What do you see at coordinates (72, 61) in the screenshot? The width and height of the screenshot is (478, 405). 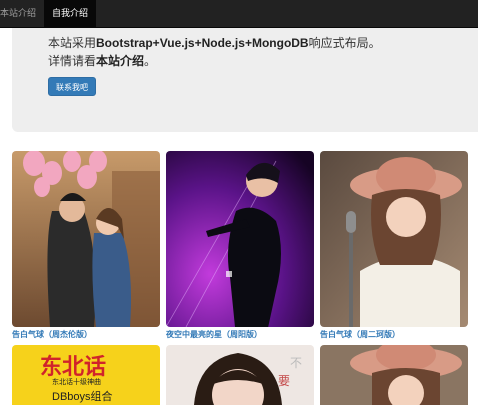 I see `intro-line-details-prefix: 详情请看` at bounding box center [72, 61].